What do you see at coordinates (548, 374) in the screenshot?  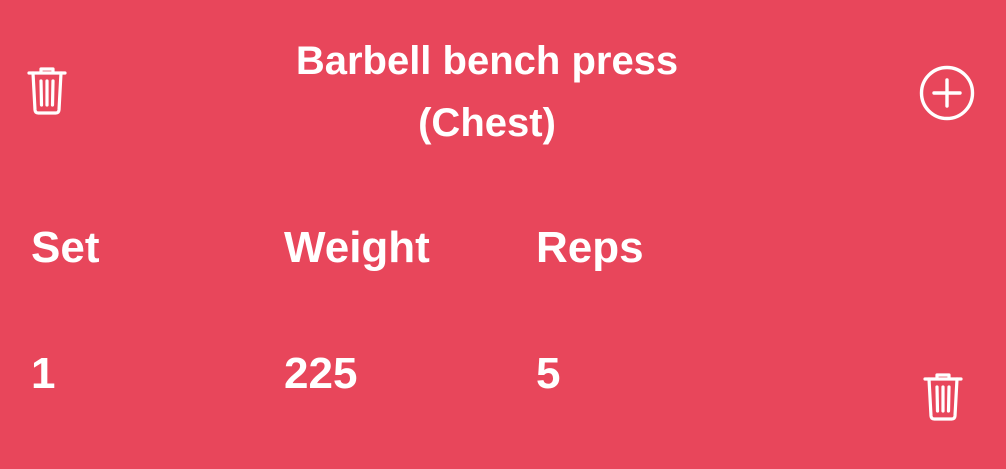 I see `set-reps: 5` at bounding box center [548, 374].